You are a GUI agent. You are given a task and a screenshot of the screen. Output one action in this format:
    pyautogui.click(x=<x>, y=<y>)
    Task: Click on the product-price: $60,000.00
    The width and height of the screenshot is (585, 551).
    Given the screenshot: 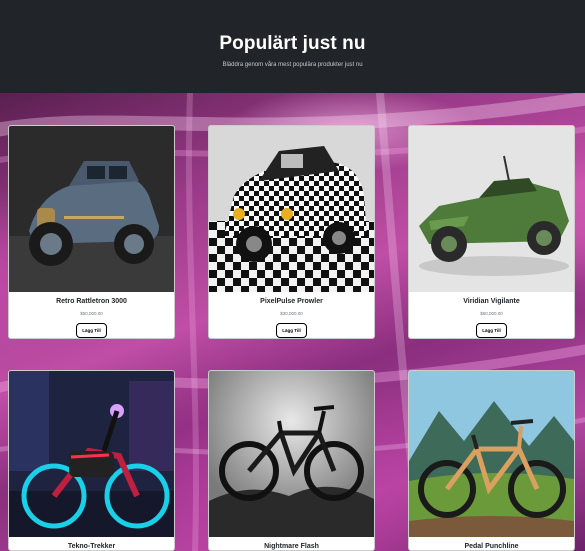 What is the action you would take?
    pyautogui.click(x=491, y=313)
    